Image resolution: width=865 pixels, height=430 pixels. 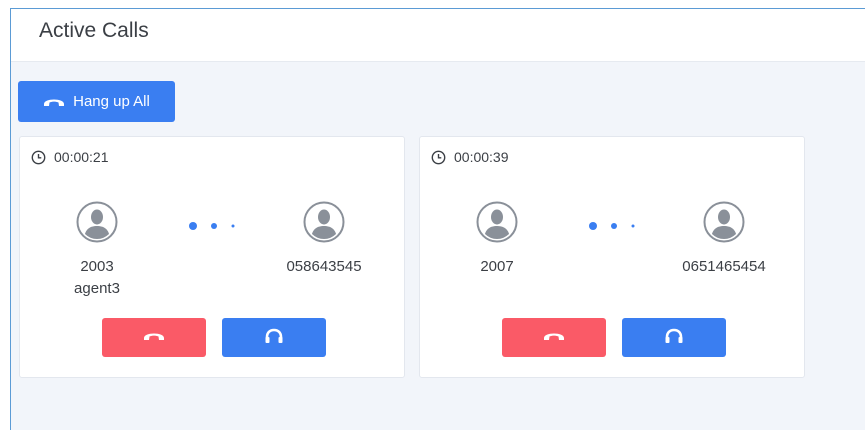 What do you see at coordinates (94, 30) in the screenshot?
I see `page-title: Active Calls` at bounding box center [94, 30].